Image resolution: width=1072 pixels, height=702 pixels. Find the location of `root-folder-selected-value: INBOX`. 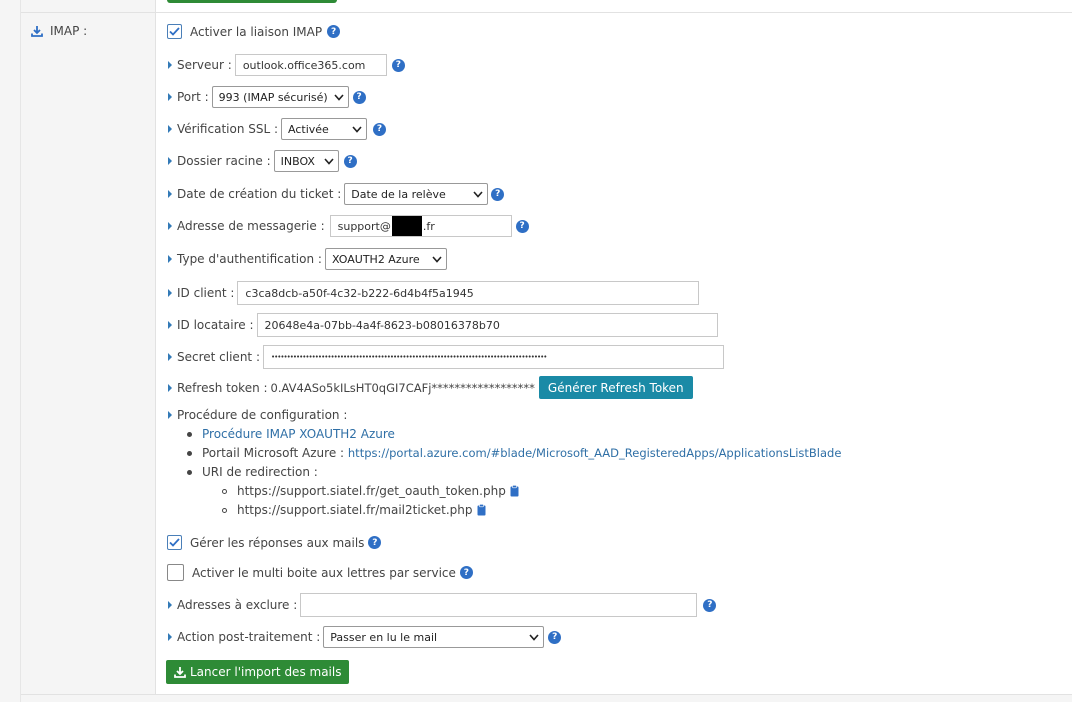

root-folder-selected-value: INBOX is located at coordinates (297, 161).